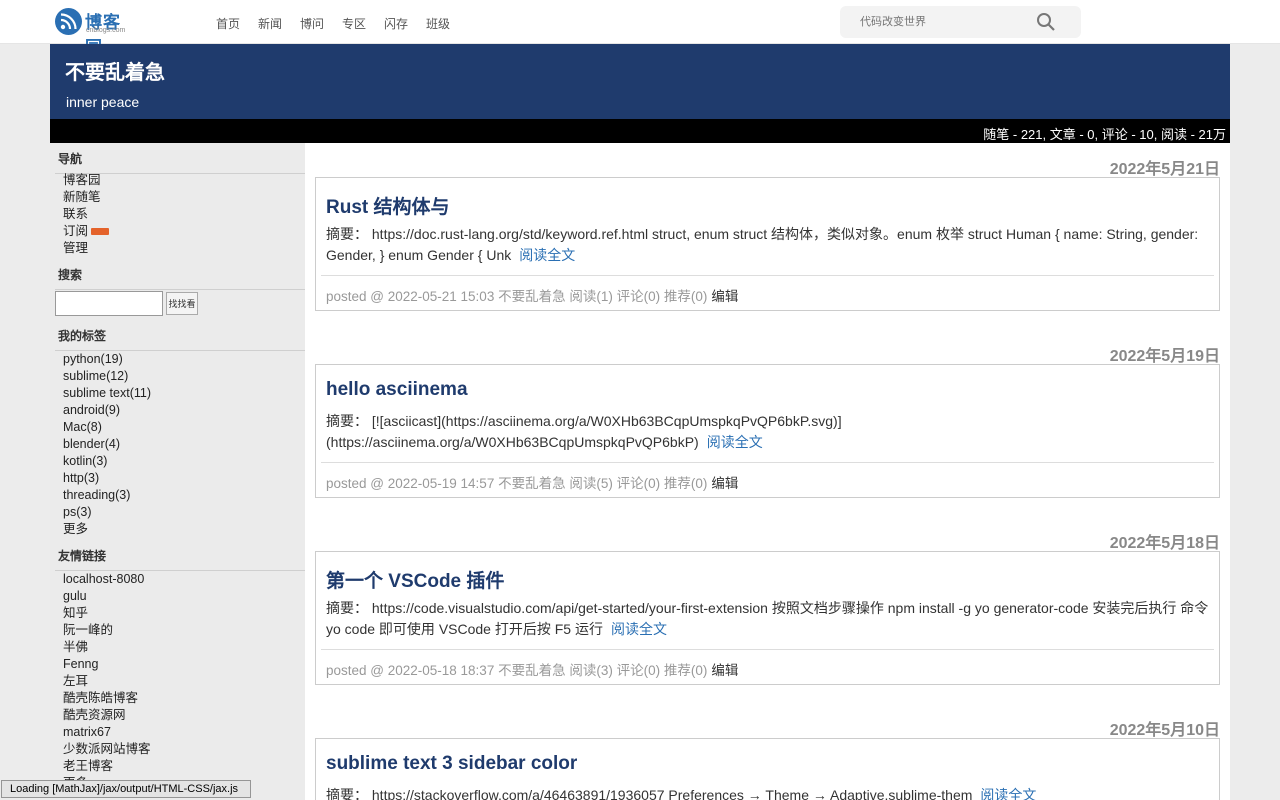 The height and width of the screenshot is (800, 1280). What do you see at coordinates (115, 70) in the screenshot?
I see `blog-title: 不要乱着急` at bounding box center [115, 70].